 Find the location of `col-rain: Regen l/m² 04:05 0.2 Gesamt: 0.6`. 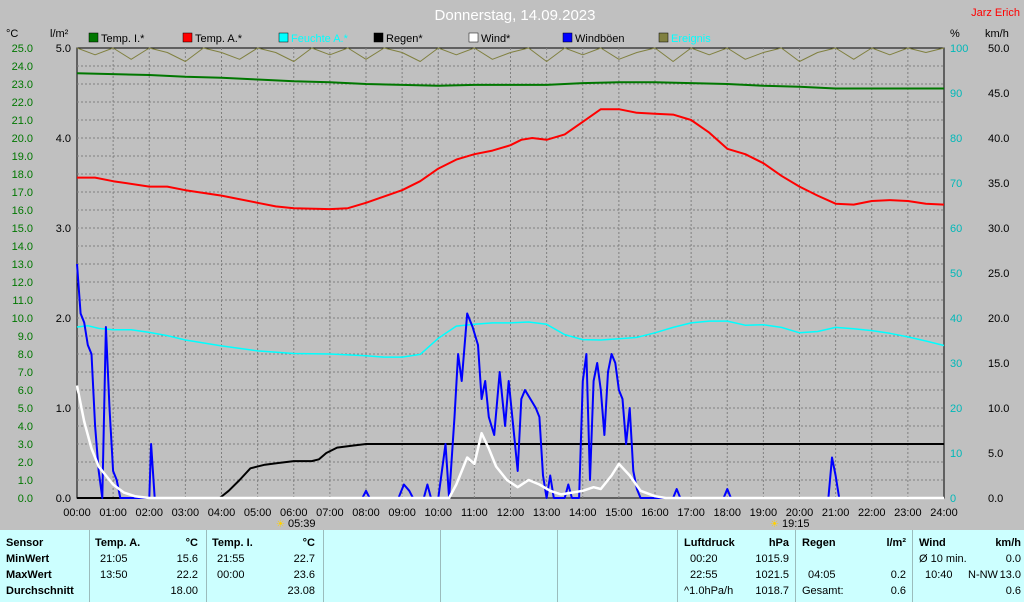

col-rain: Regen l/m² 04:05 0.2 Gesamt: 0.6 is located at coordinates (854, 566).